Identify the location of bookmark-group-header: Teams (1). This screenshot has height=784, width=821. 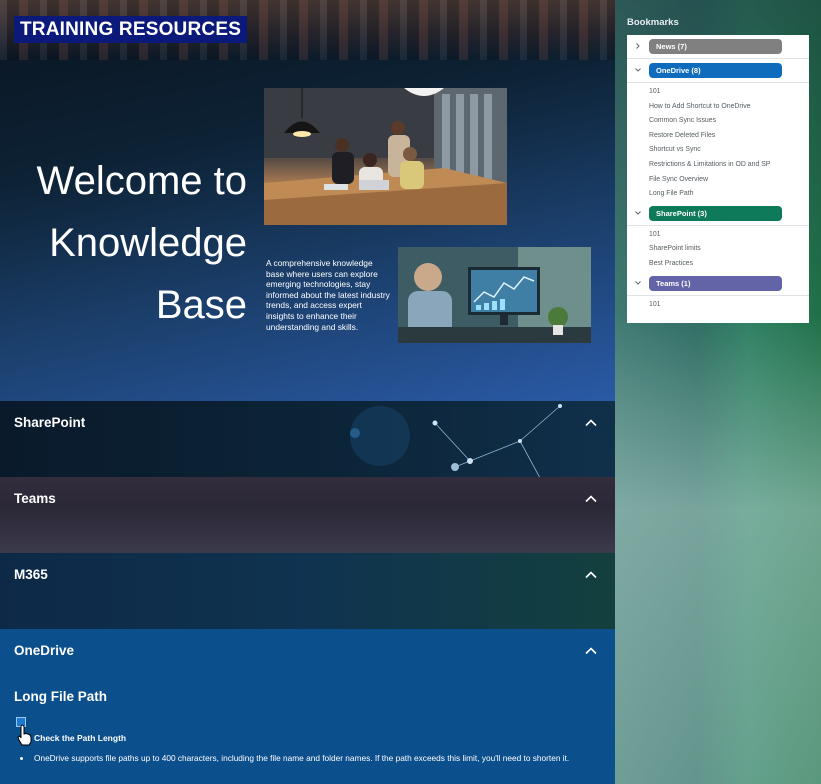
(718, 284).